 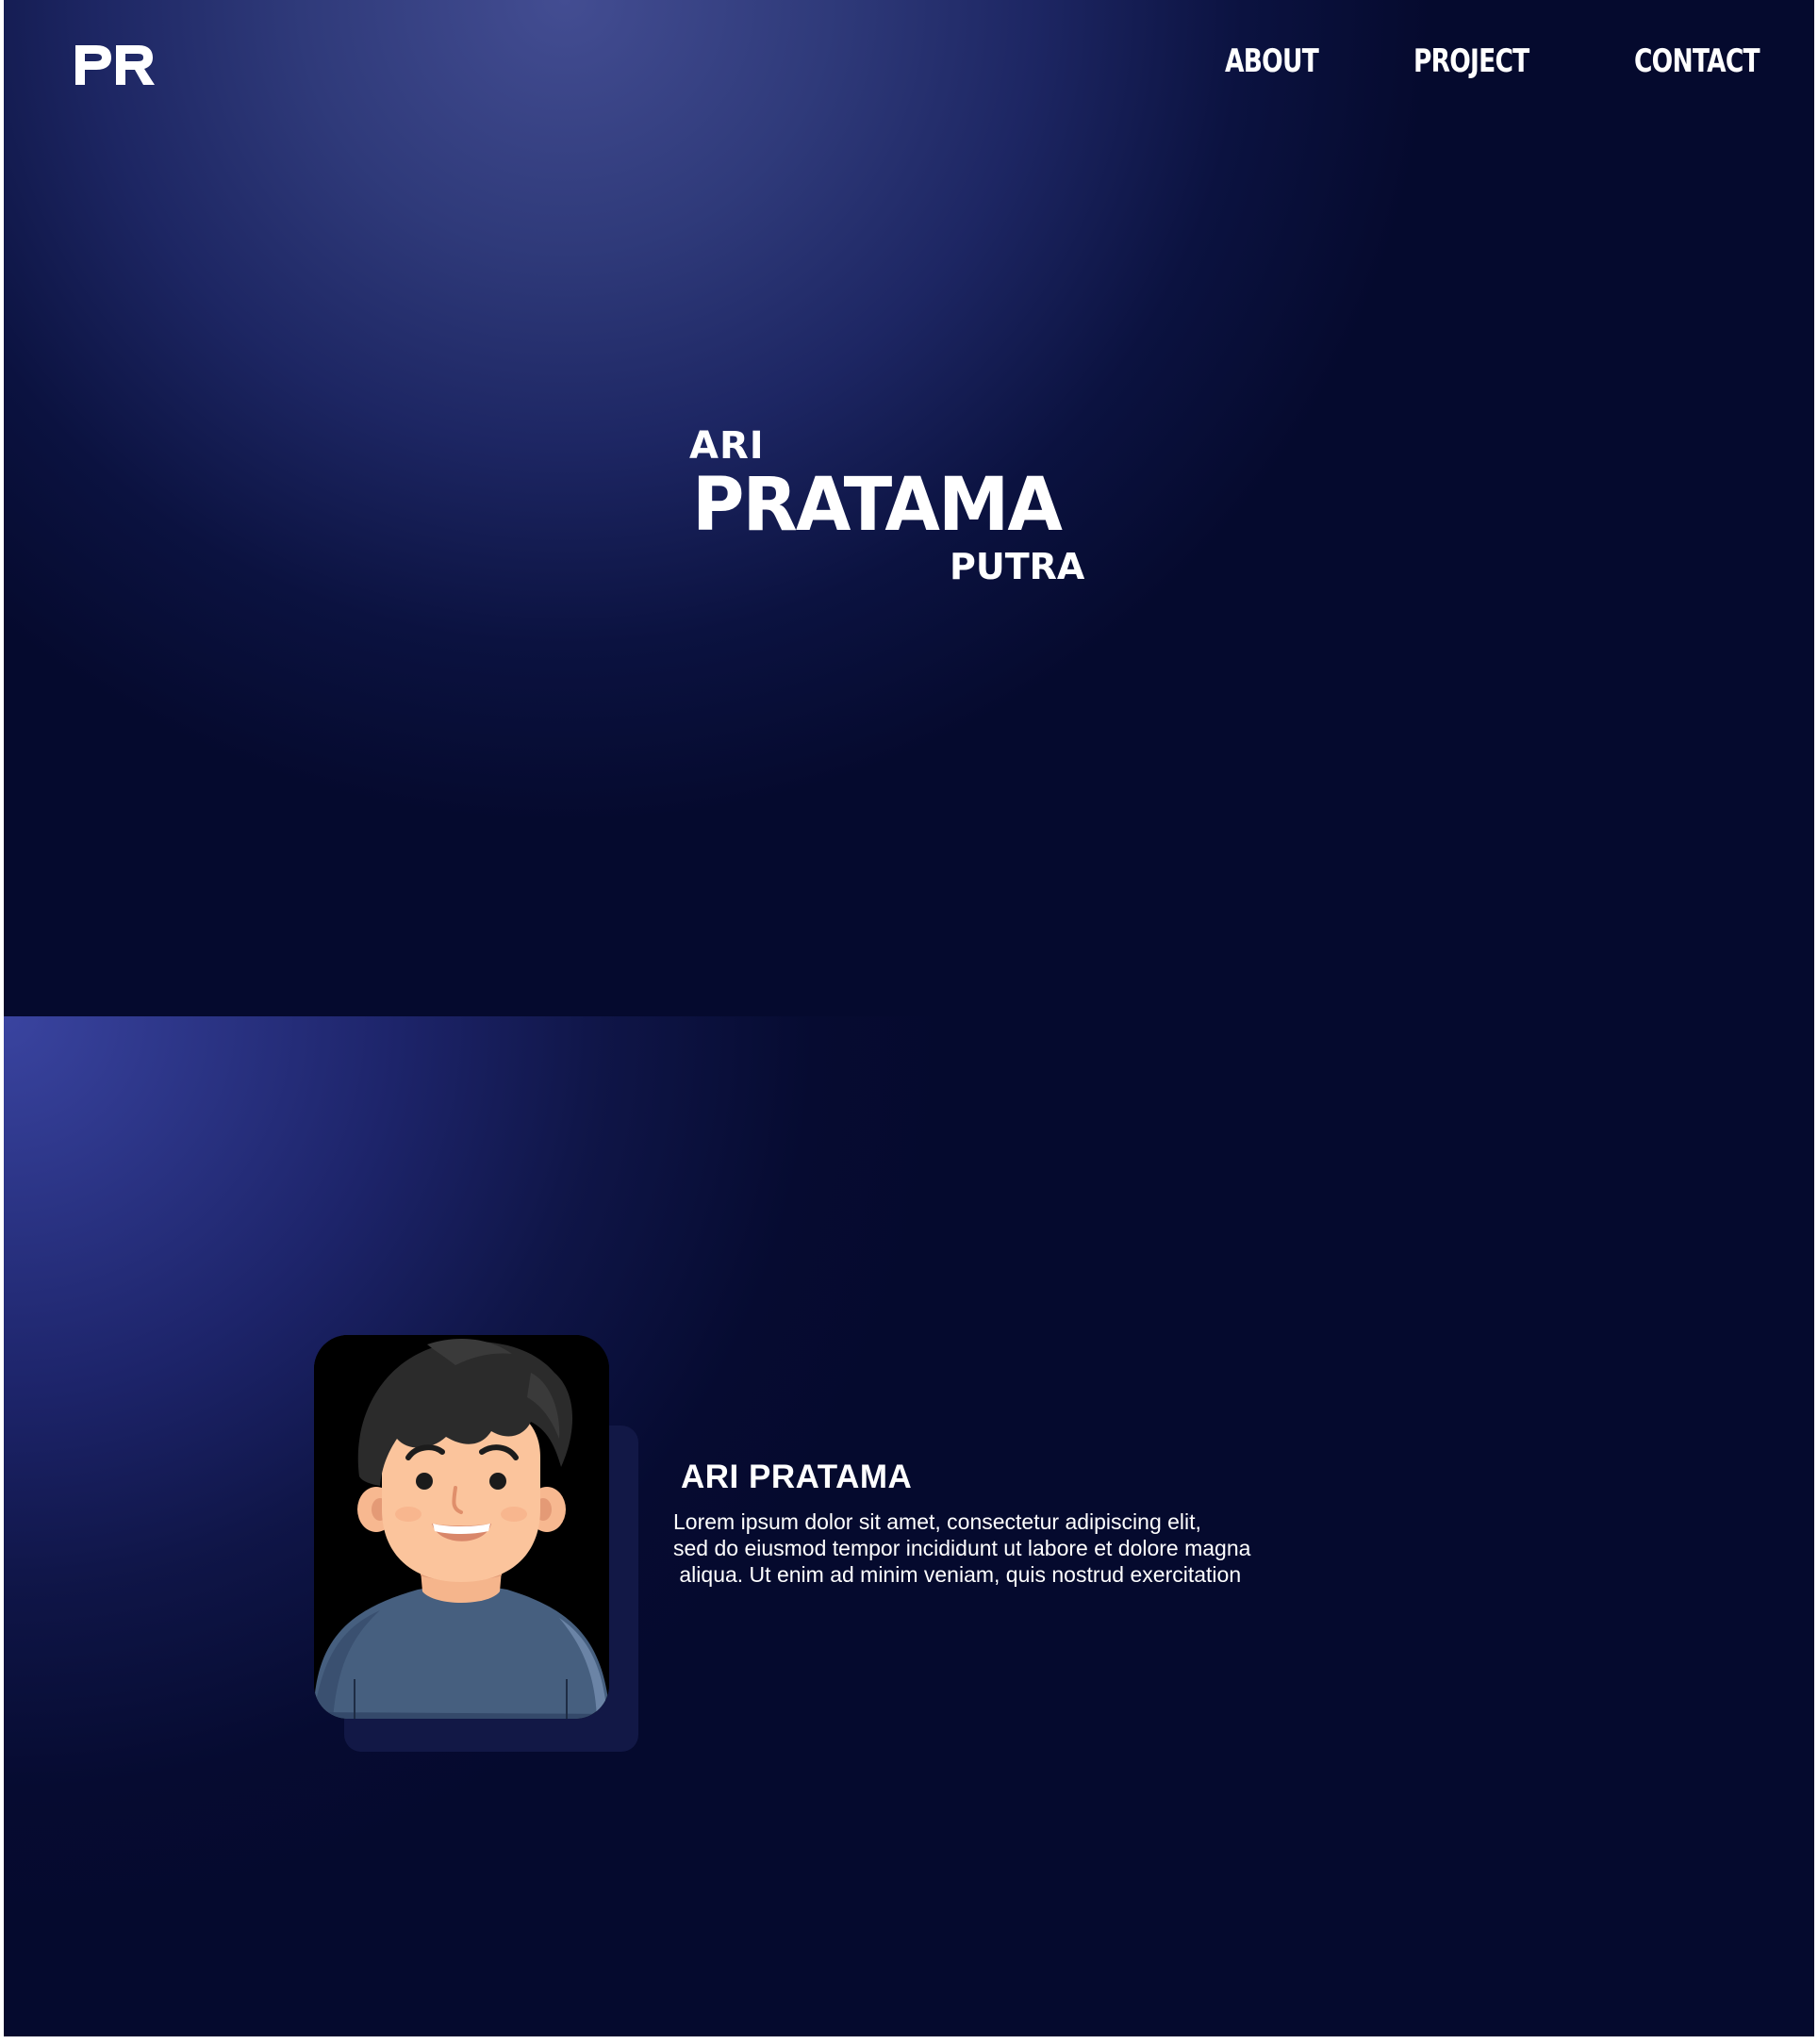 I want to click on hero-first-name: ARI, so click(x=727, y=446).